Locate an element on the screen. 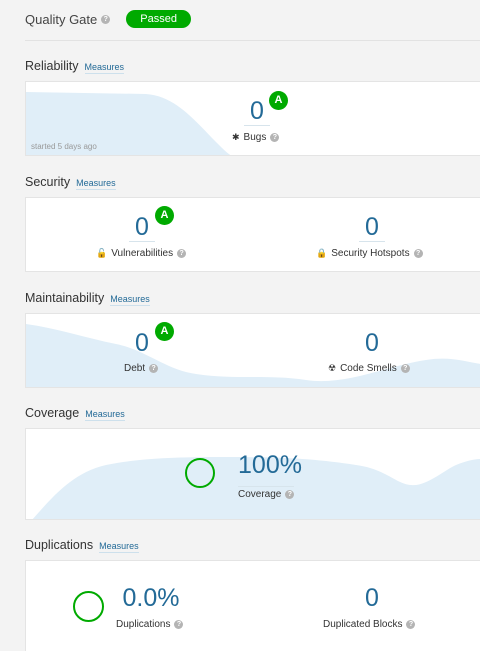 The width and height of the screenshot is (480, 651). lock-icon: 🔓 is located at coordinates (102, 253).